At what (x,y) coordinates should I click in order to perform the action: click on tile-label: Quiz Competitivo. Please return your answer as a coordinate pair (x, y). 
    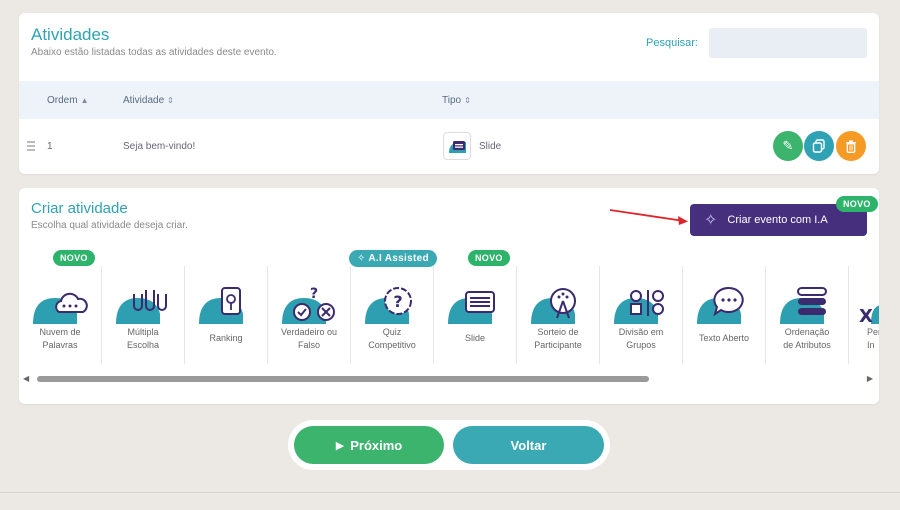
    Looking at the image, I should click on (392, 339).